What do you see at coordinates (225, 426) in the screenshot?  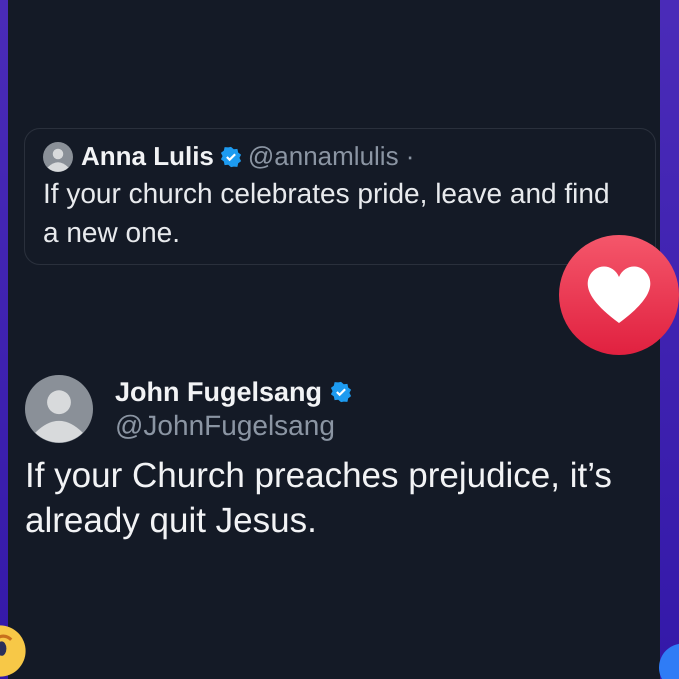 I see `author-handle: @JohnFugelsang` at bounding box center [225, 426].